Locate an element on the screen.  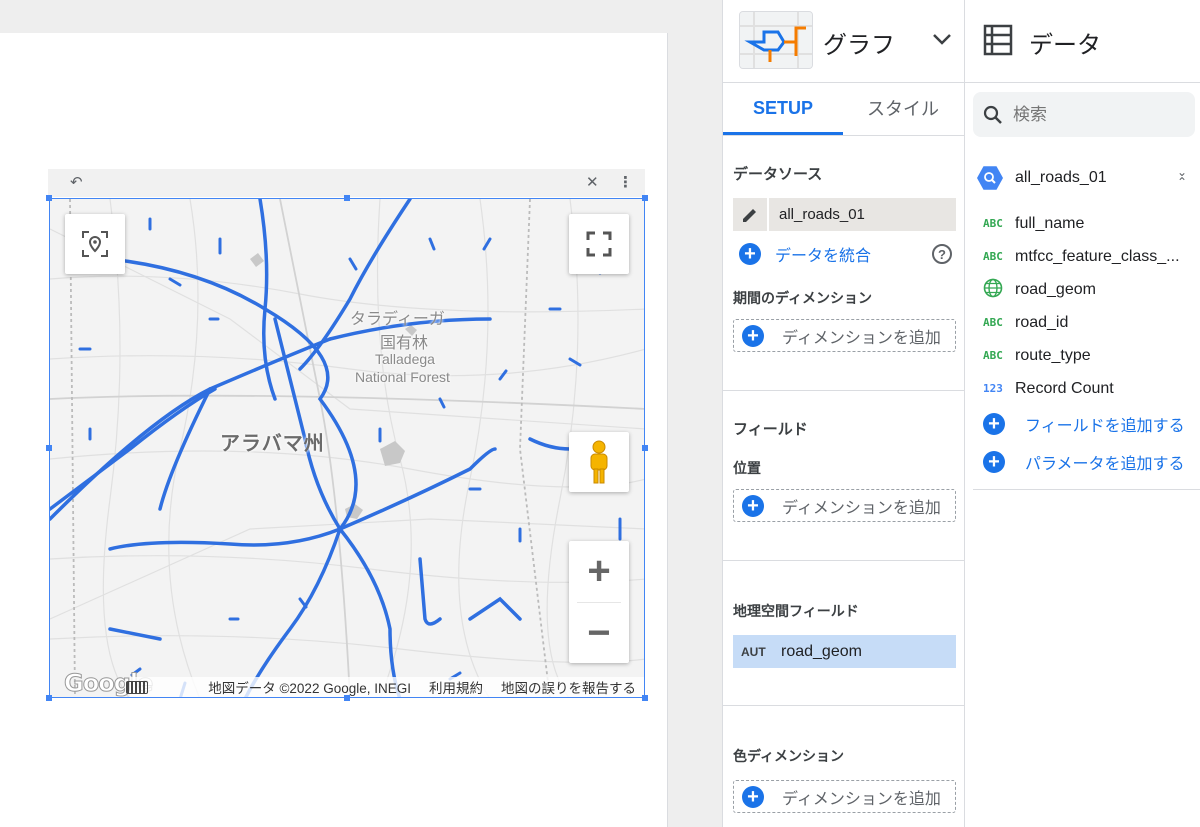
bigquery-icon is located at coordinates (990, 178).